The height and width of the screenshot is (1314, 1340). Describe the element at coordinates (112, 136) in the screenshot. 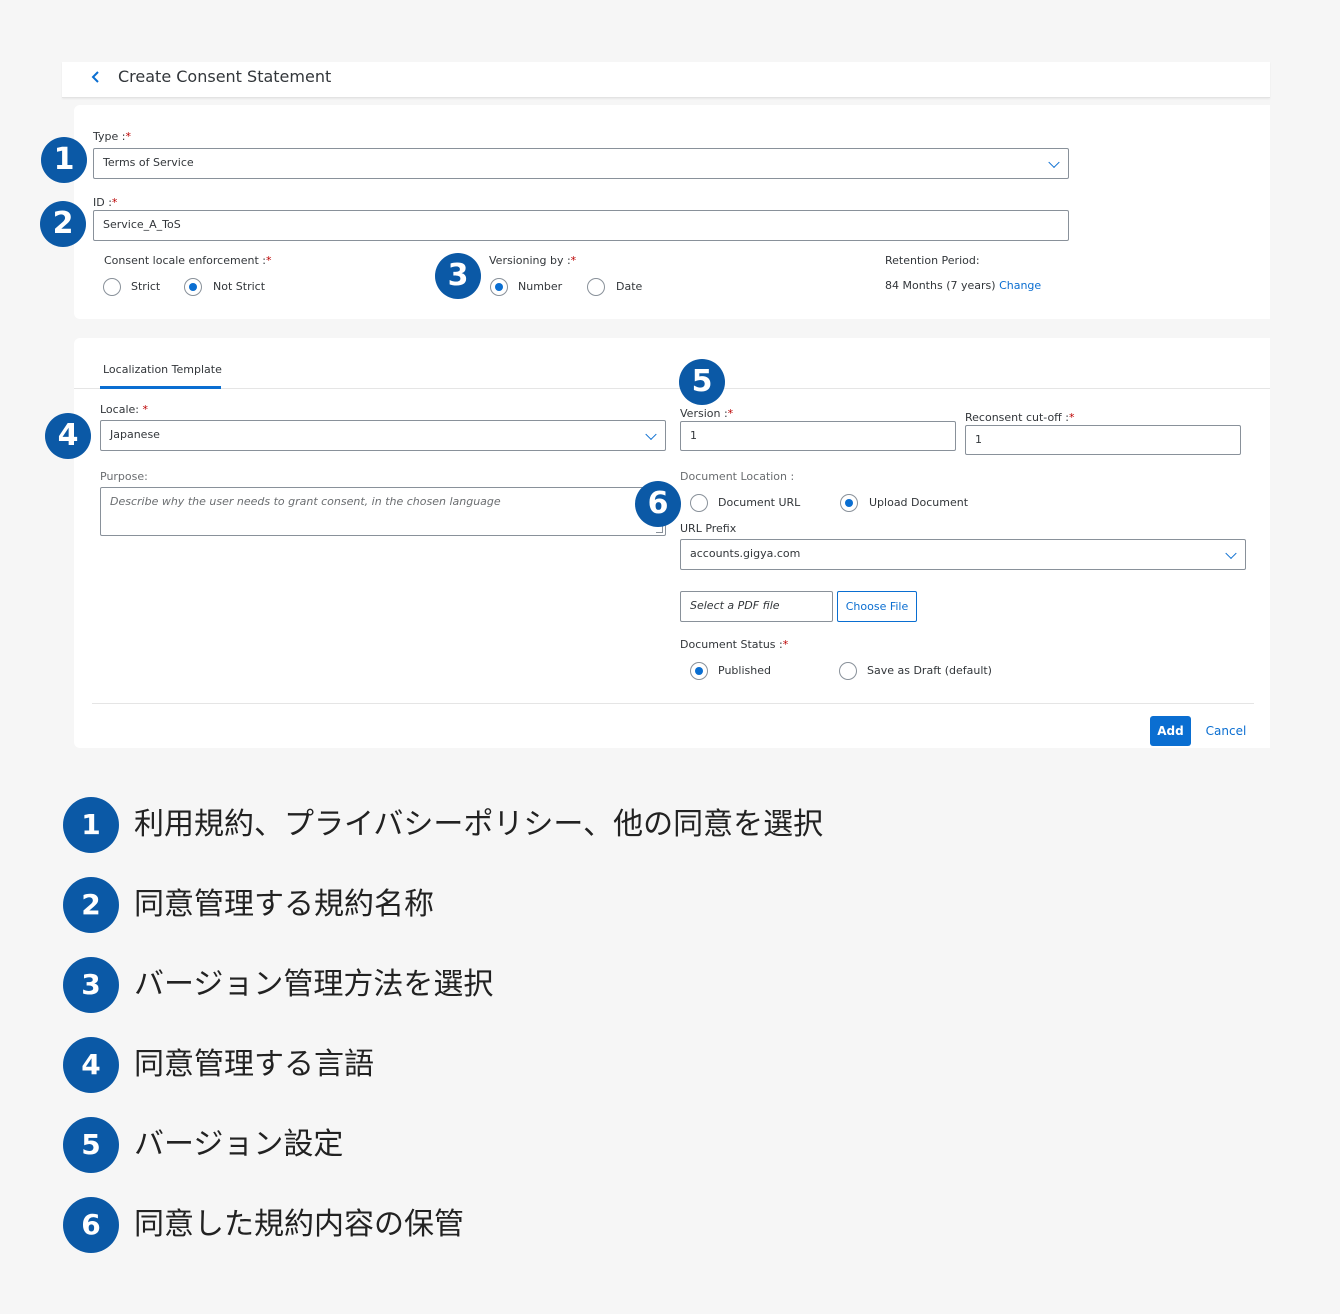

I see `type-label: Type :*` at that location.